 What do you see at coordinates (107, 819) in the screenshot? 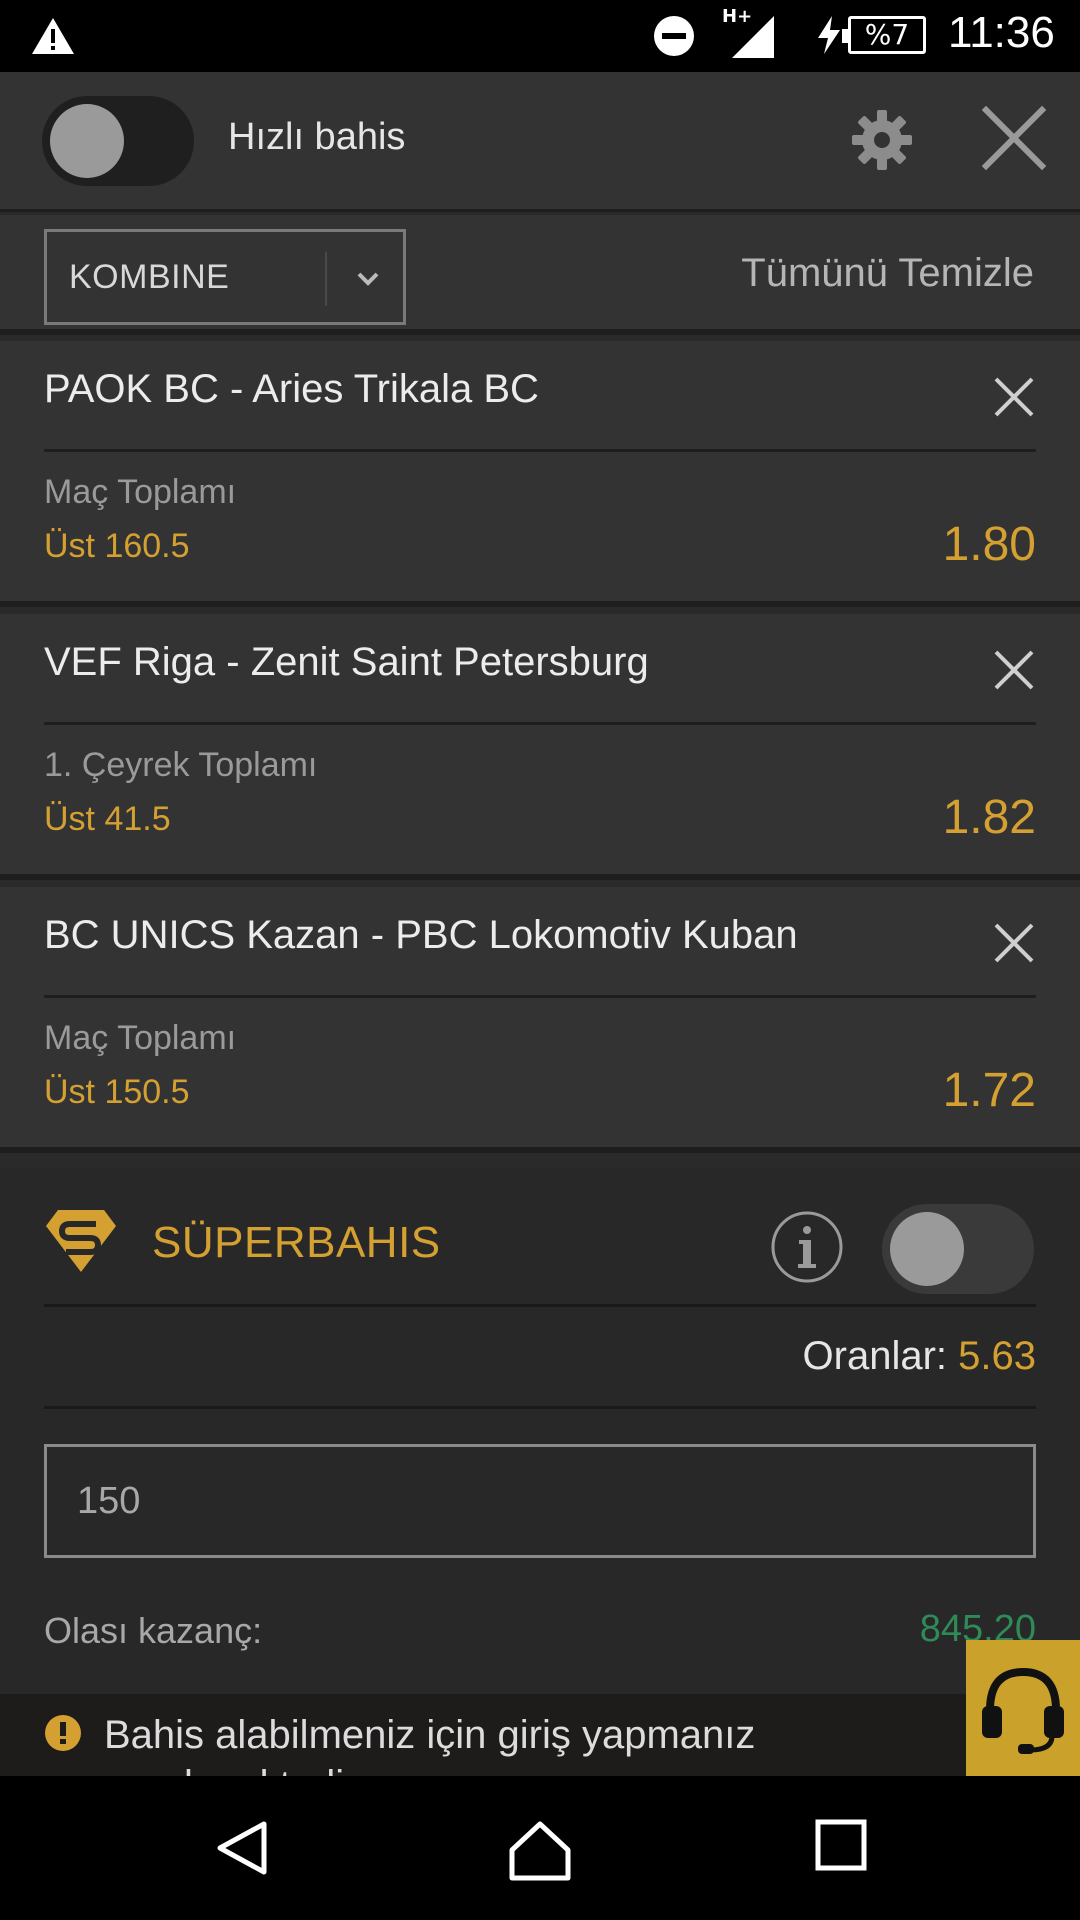
I see `selection: Üst 41.5` at bounding box center [107, 819].